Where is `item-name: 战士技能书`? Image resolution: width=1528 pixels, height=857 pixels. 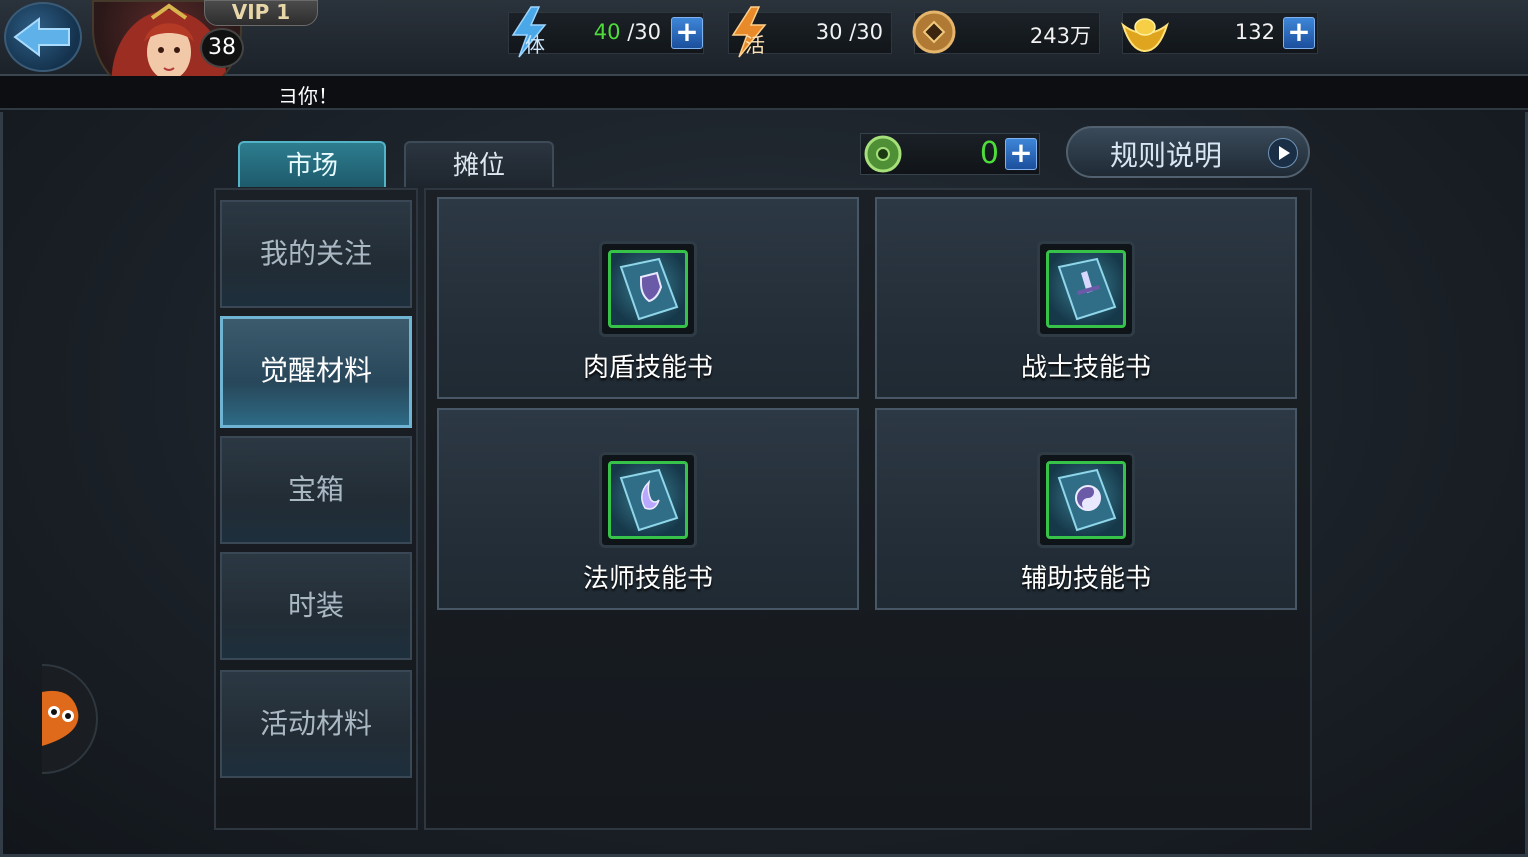 item-name: 战士技能书 is located at coordinates (1085, 368).